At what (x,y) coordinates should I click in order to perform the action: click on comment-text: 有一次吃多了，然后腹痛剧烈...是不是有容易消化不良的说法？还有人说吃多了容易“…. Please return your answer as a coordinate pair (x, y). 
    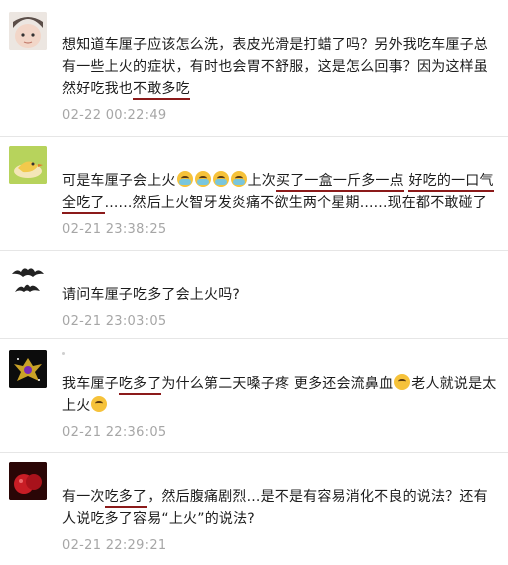
    Looking at the image, I should click on (281, 508).